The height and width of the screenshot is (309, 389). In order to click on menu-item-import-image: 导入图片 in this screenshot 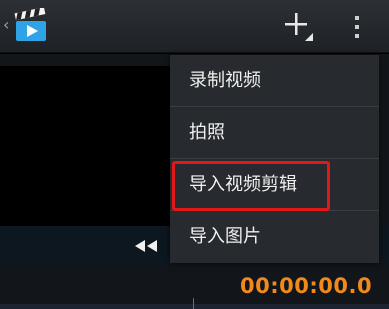, I will do `click(274, 237)`.